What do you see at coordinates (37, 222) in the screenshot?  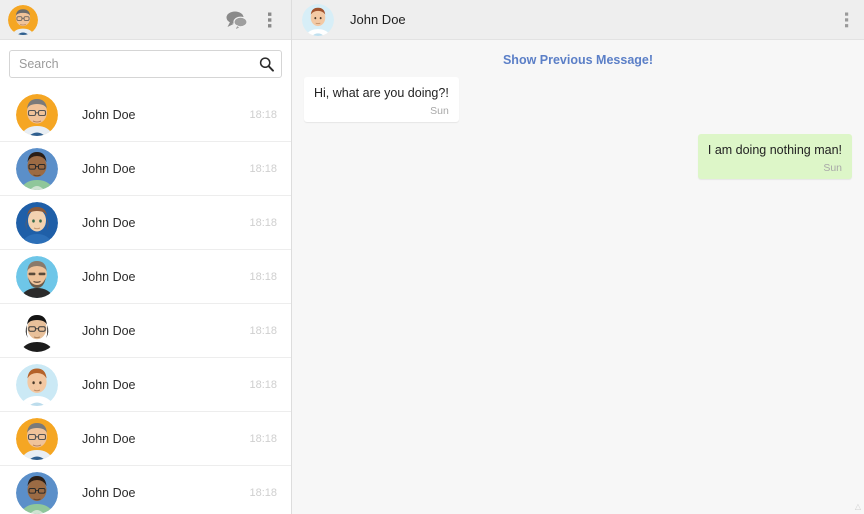 I see `avatar-navy-longhair` at bounding box center [37, 222].